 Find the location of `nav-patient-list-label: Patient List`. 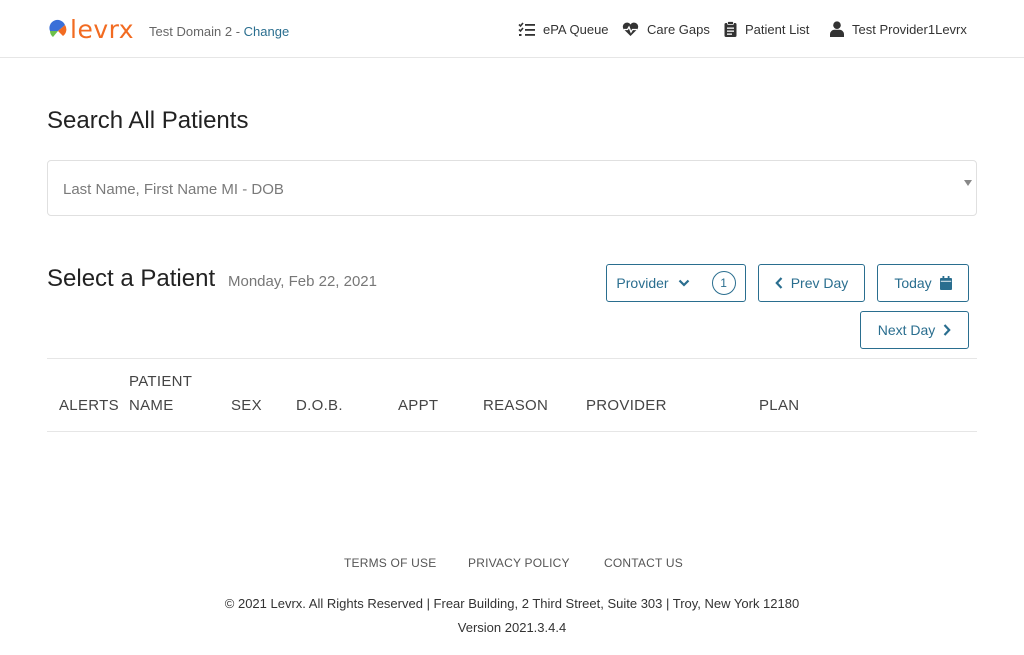

nav-patient-list-label: Patient List is located at coordinates (777, 29).